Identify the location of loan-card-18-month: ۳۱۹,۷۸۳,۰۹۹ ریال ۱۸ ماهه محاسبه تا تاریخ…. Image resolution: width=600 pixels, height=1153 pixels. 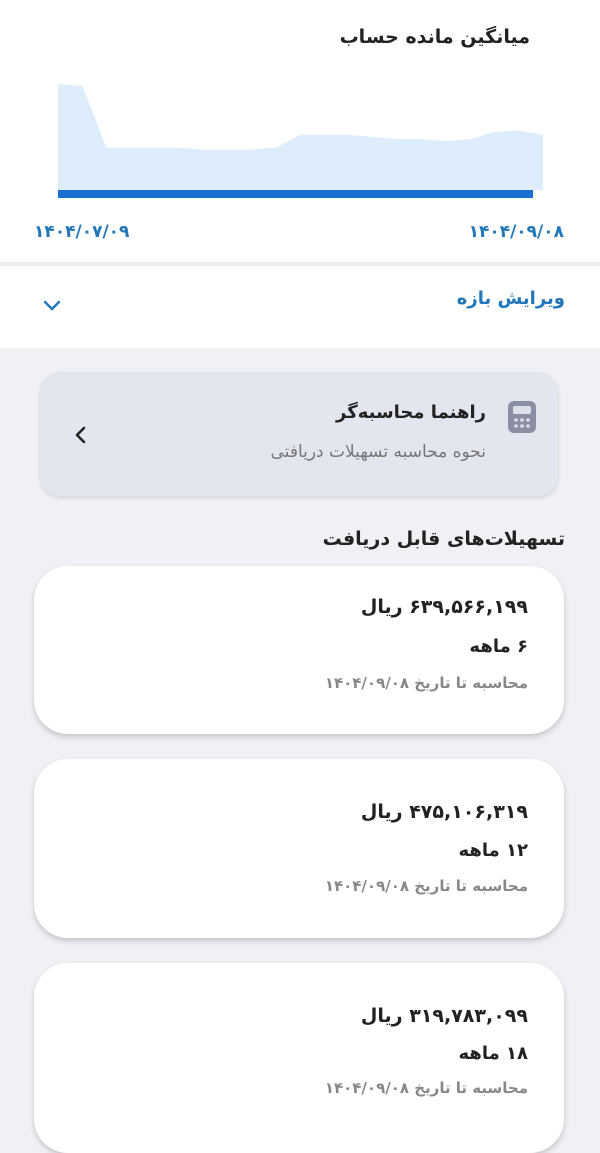
(299, 1058).